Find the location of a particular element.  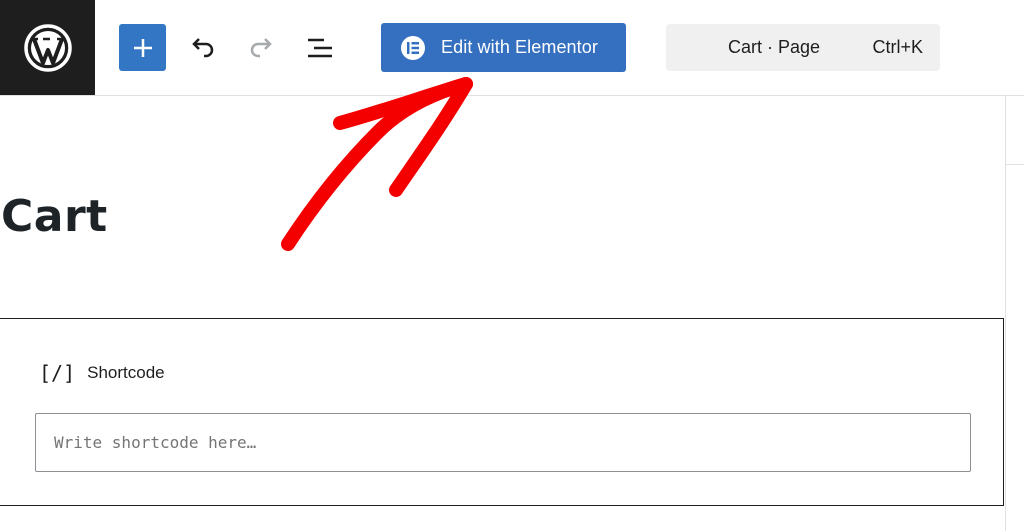

shortcode-input is located at coordinates (503, 442).